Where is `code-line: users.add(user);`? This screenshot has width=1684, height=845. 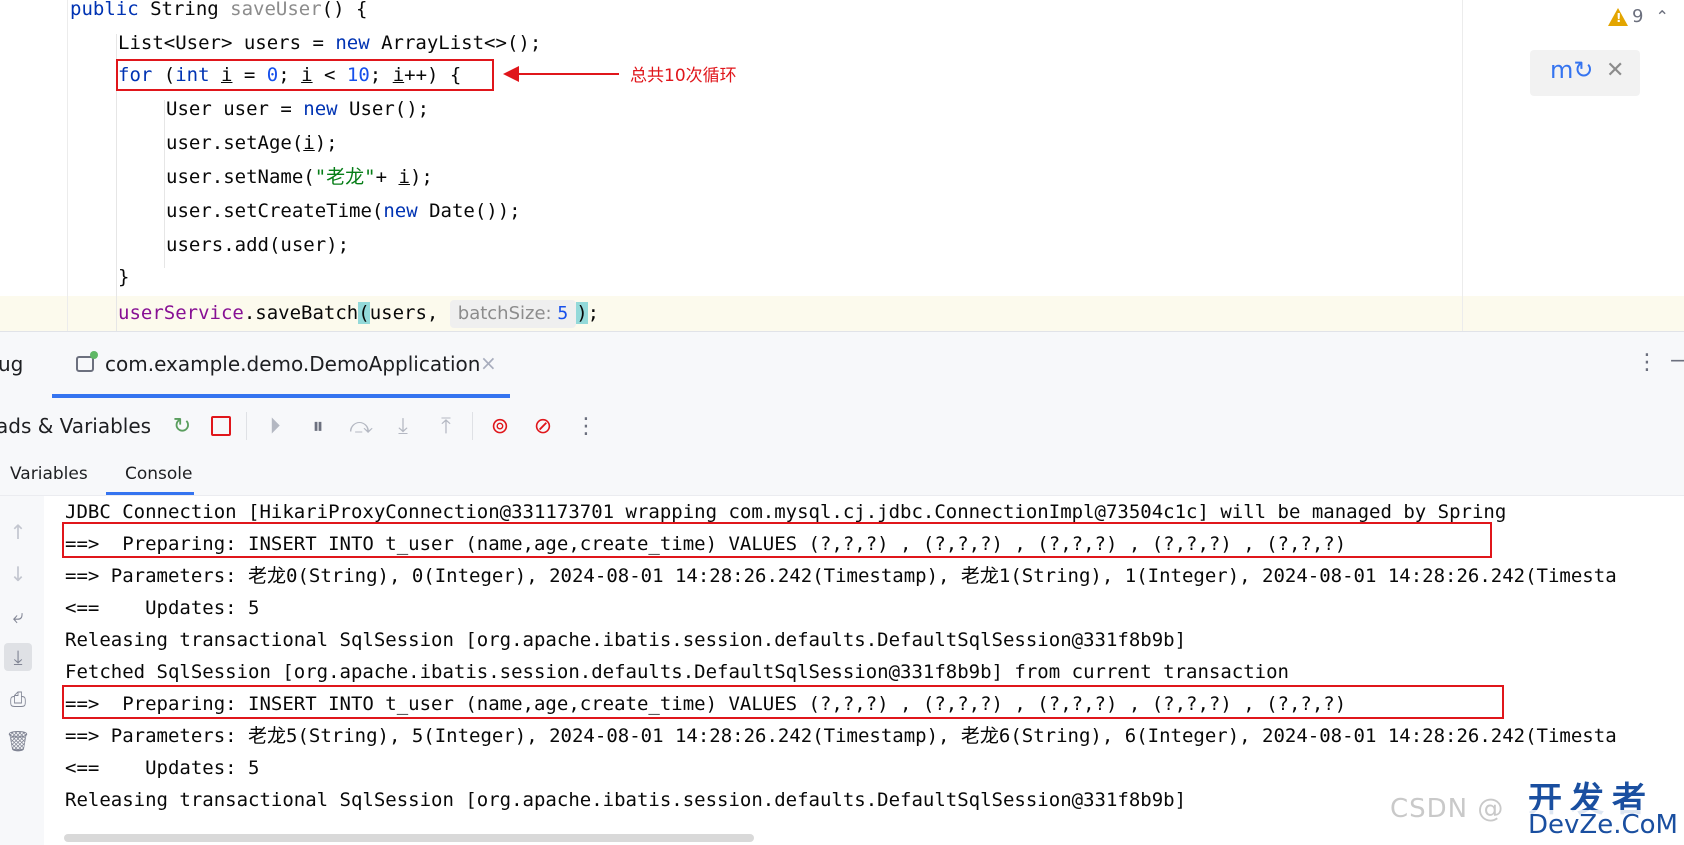
code-line: users.add(user); is located at coordinates (257, 245).